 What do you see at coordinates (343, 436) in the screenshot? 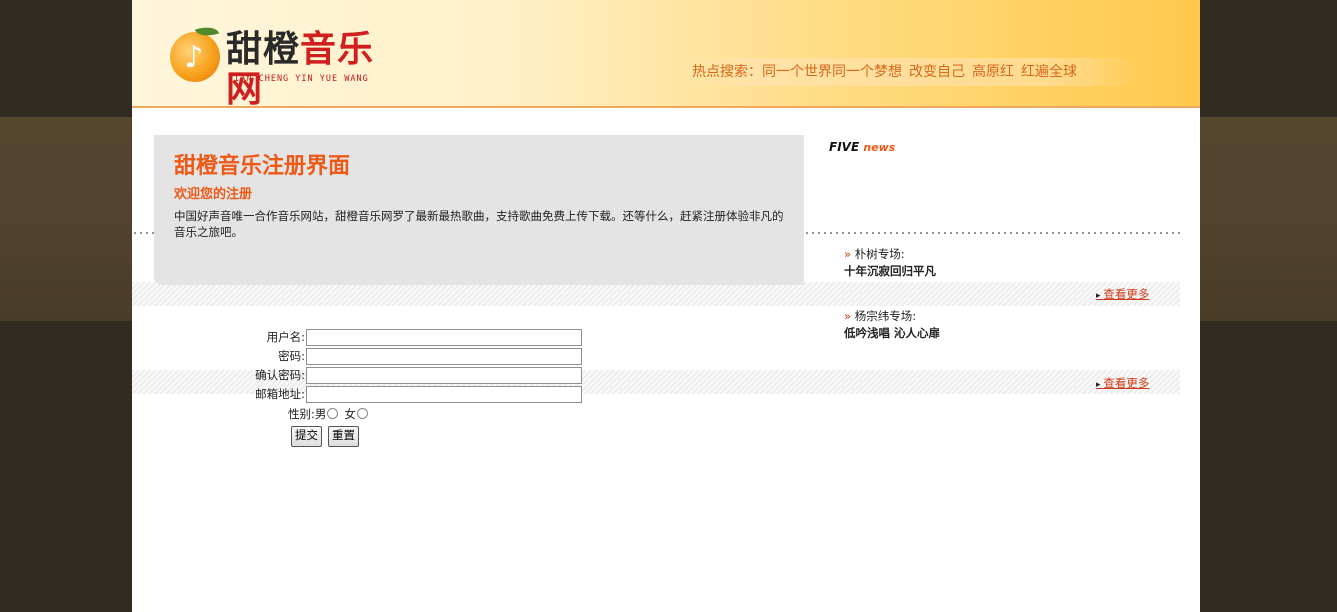
I see `reset-button: 重置` at bounding box center [343, 436].